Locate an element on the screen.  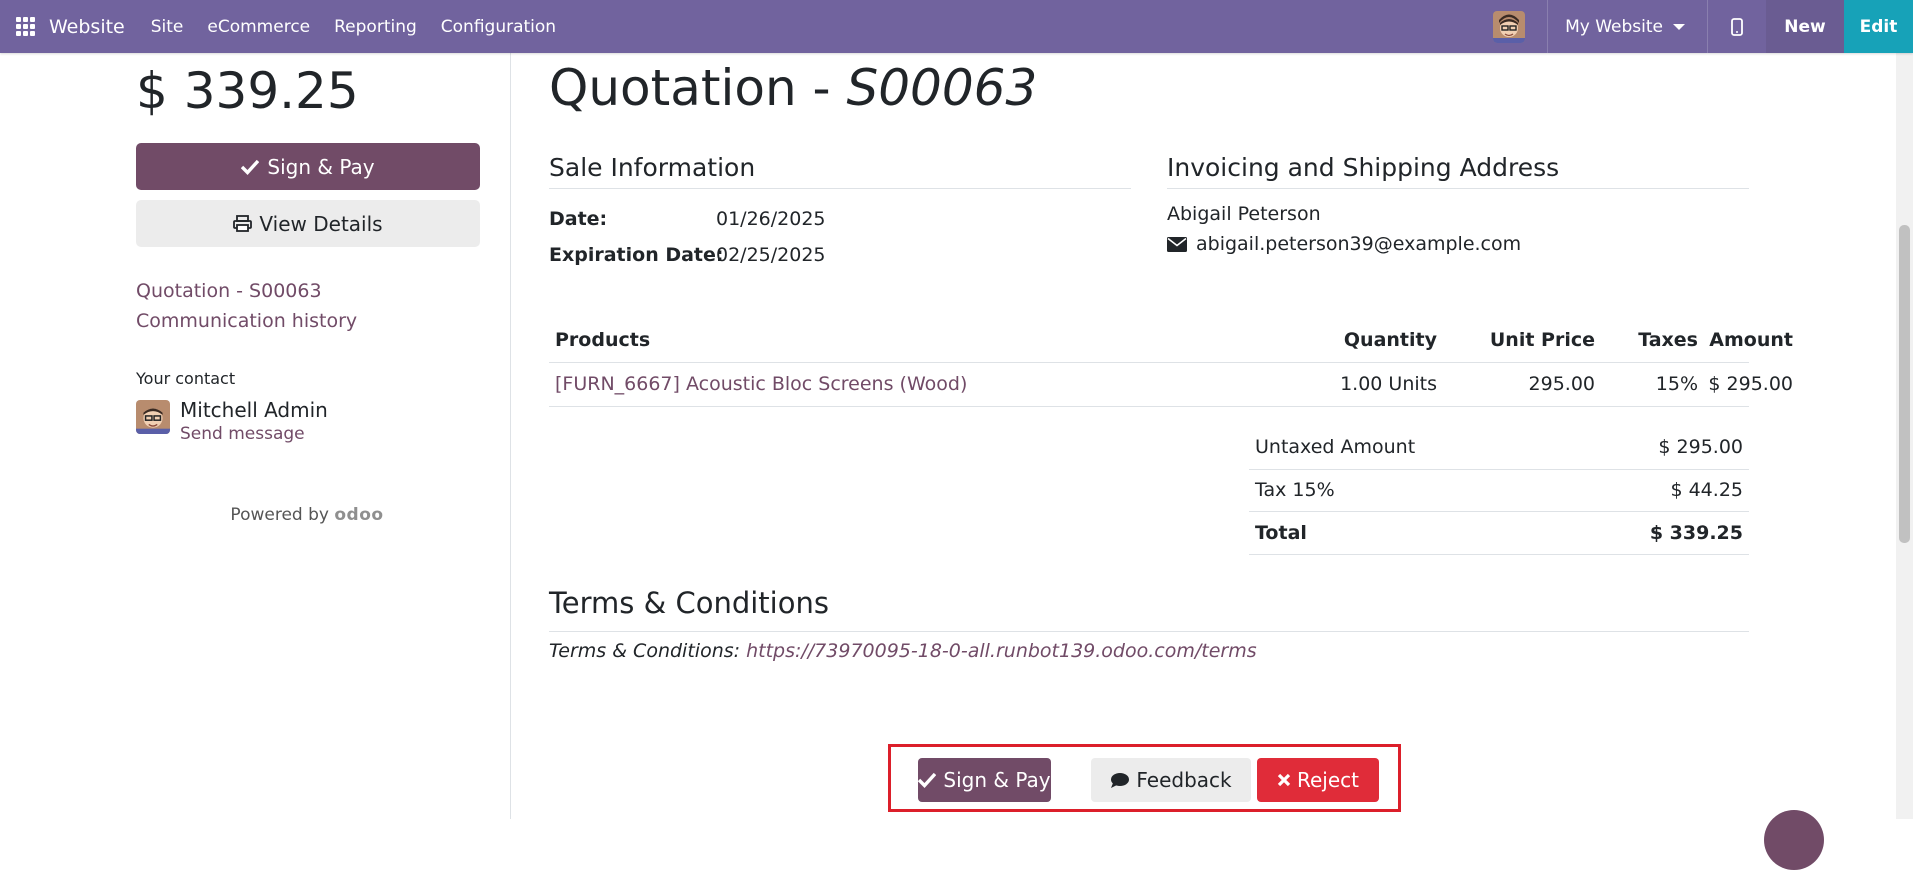
menu-reporting: Reporting is located at coordinates (375, 27).